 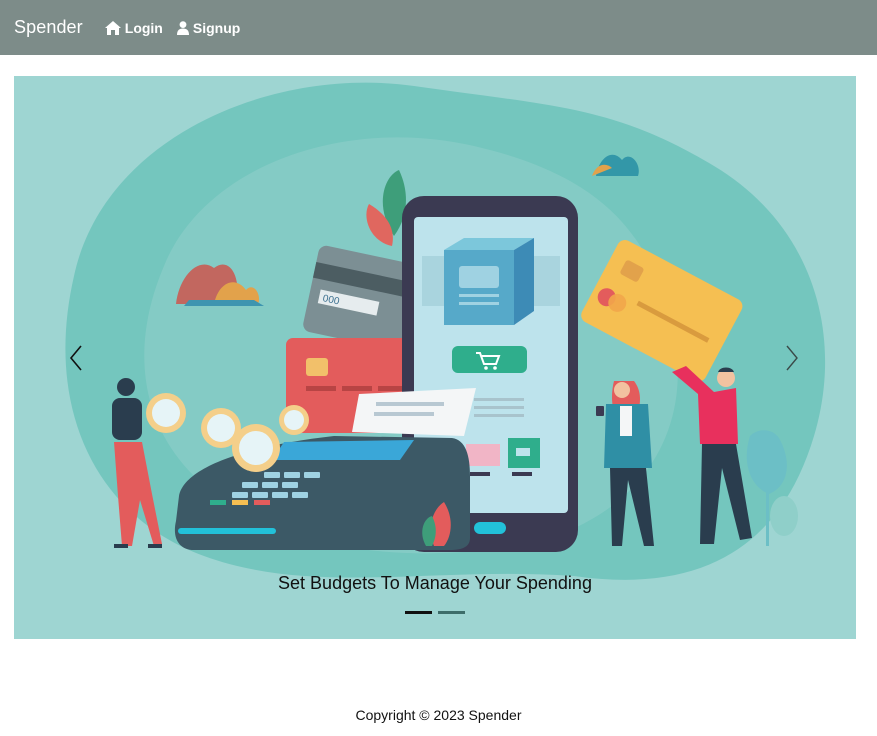 I want to click on brand-link: Spender, so click(x=48, y=27).